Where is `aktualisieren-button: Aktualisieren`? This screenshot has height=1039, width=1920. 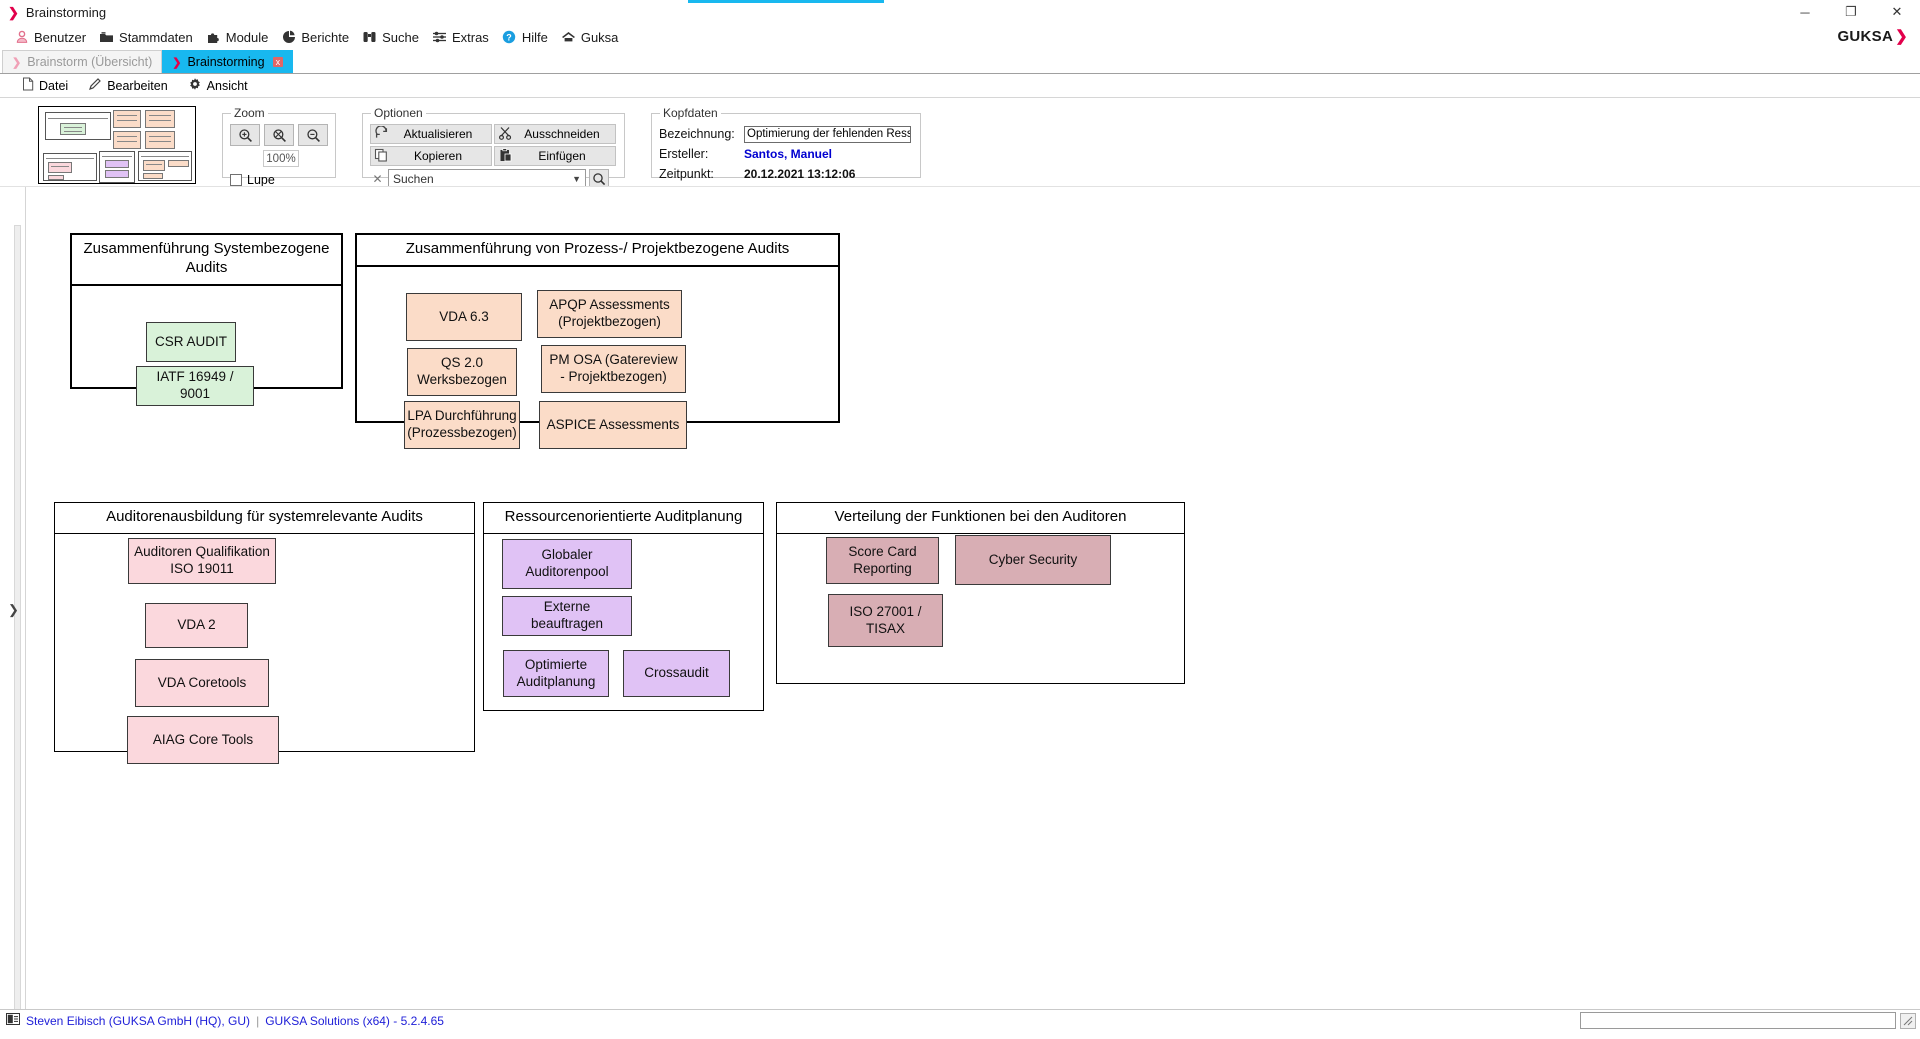 aktualisieren-button: Aktualisieren is located at coordinates (431, 134).